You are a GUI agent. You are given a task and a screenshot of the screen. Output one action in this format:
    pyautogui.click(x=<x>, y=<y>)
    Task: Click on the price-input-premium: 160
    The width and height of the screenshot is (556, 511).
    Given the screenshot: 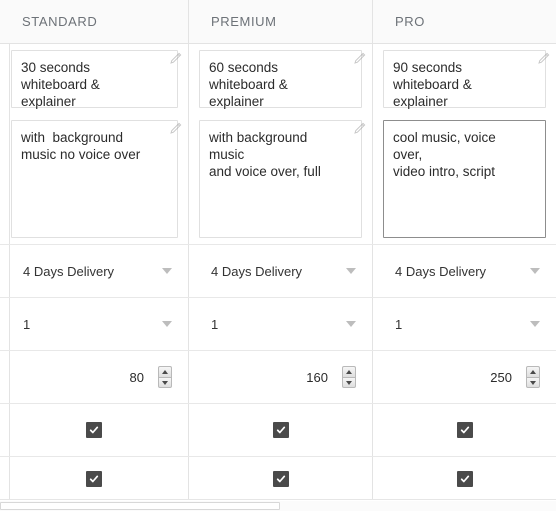 What is the action you would take?
    pyautogui.click(x=280, y=377)
    